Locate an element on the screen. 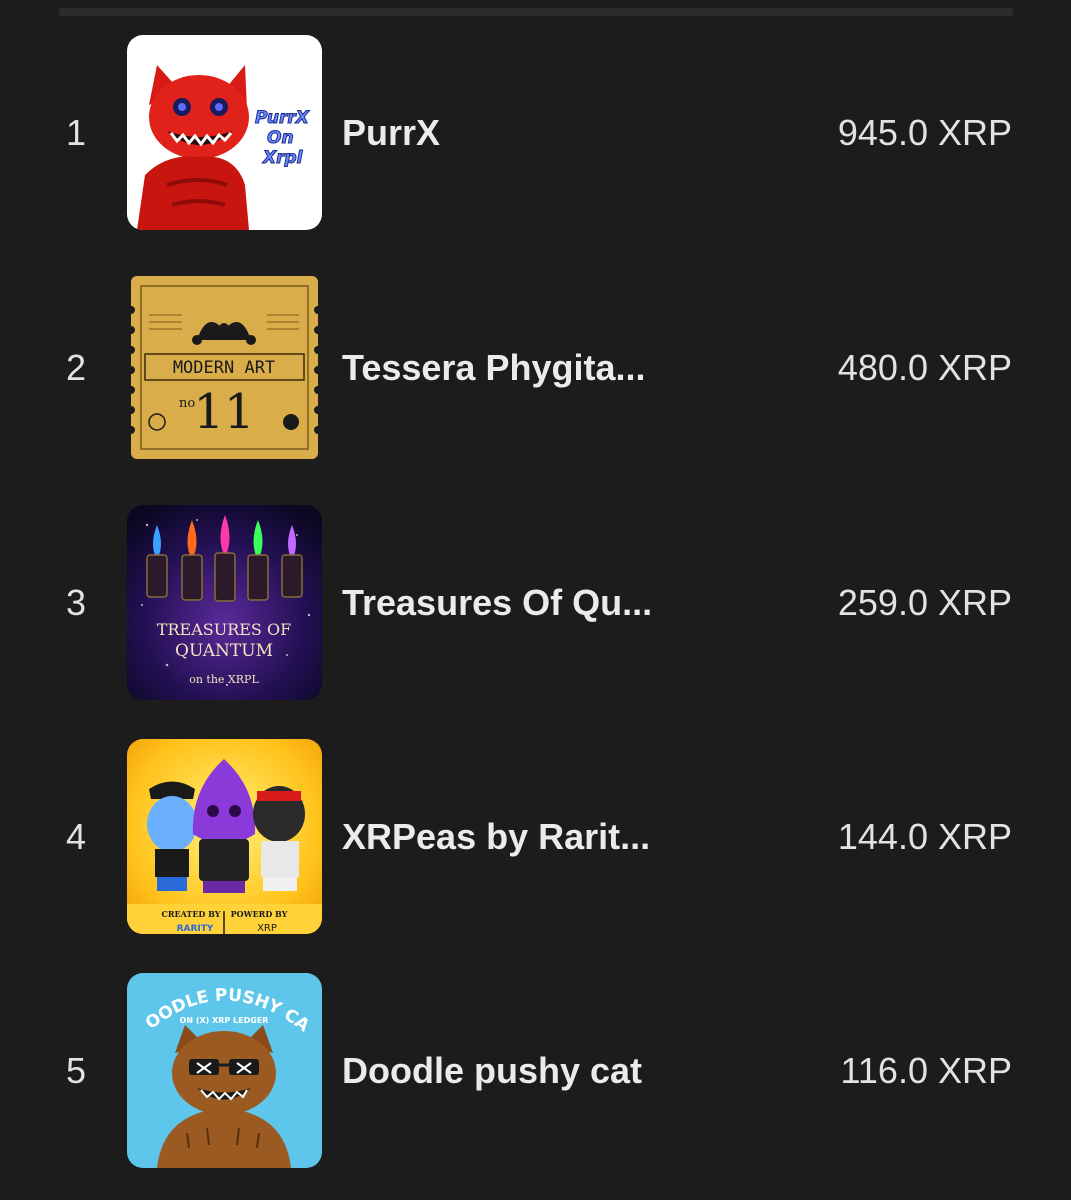  thumbnail-text: TREASURES OF is located at coordinates (224, 629).